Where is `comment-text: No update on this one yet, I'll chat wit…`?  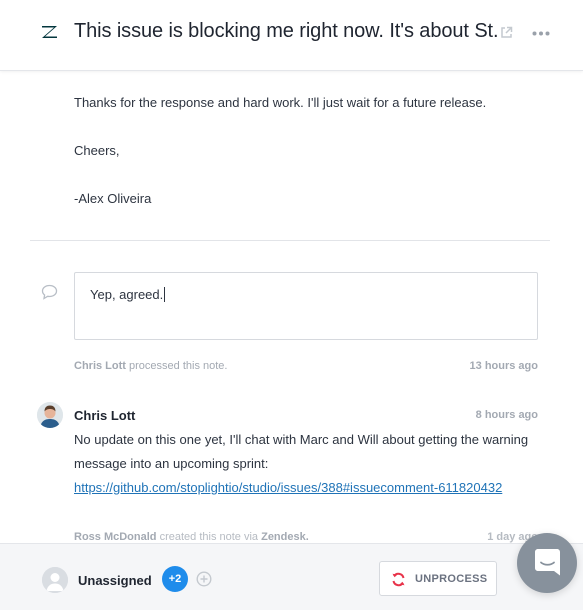 comment-text: No update on this one yet, I'll chat wit… is located at coordinates (301, 451).